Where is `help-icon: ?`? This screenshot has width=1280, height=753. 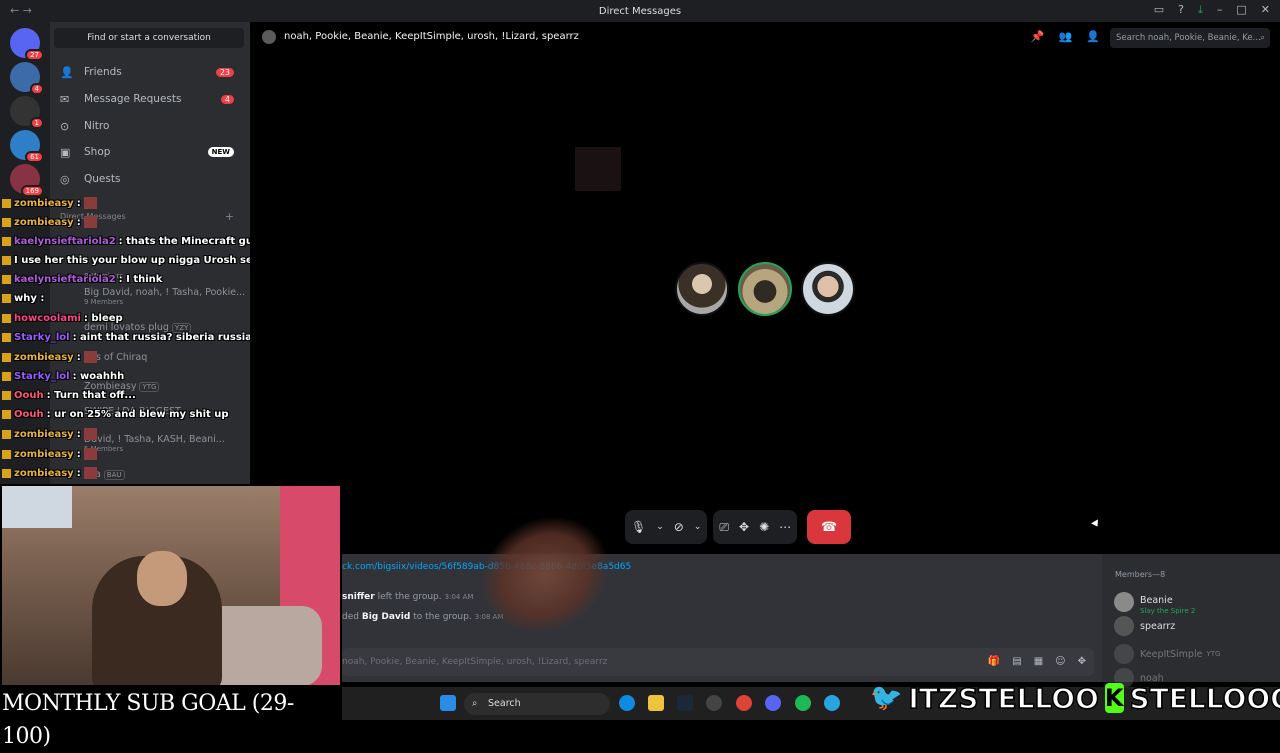
help-icon: ? is located at coordinates (1181, 10).